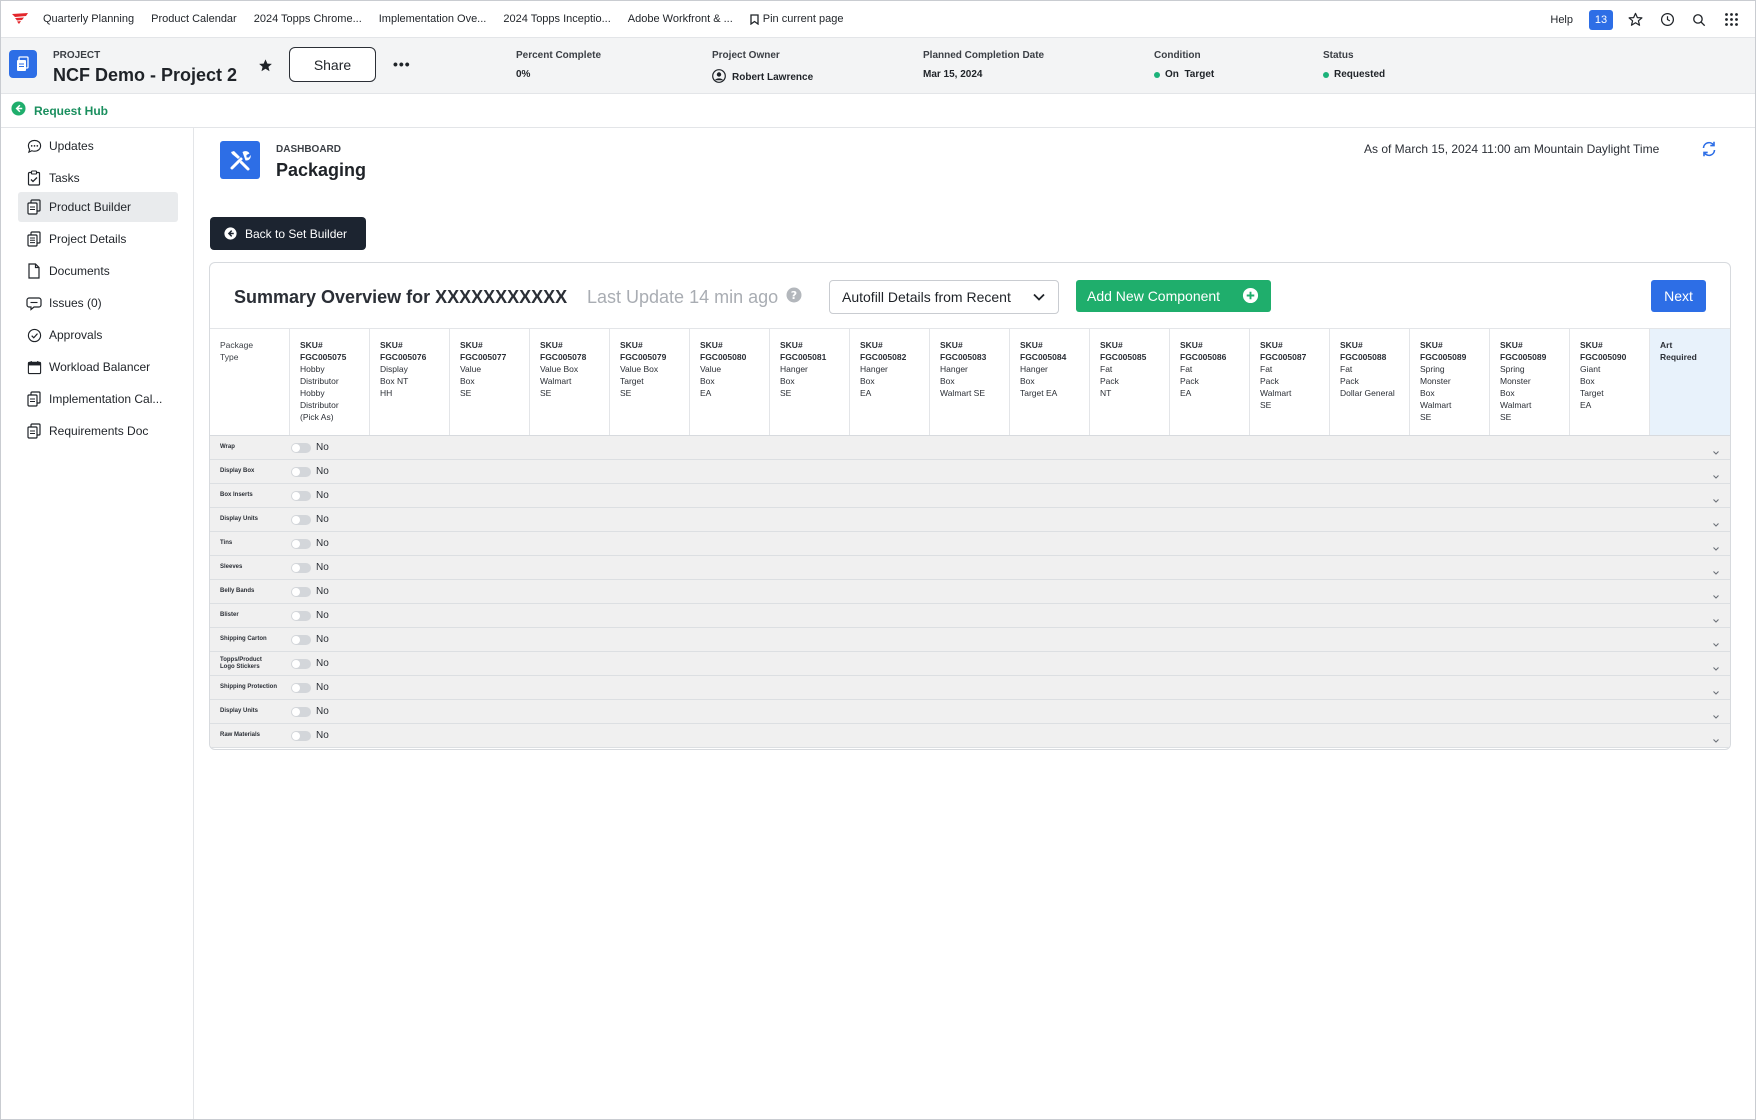  What do you see at coordinates (34, 207) in the screenshot?
I see `document-stack-icon` at bounding box center [34, 207].